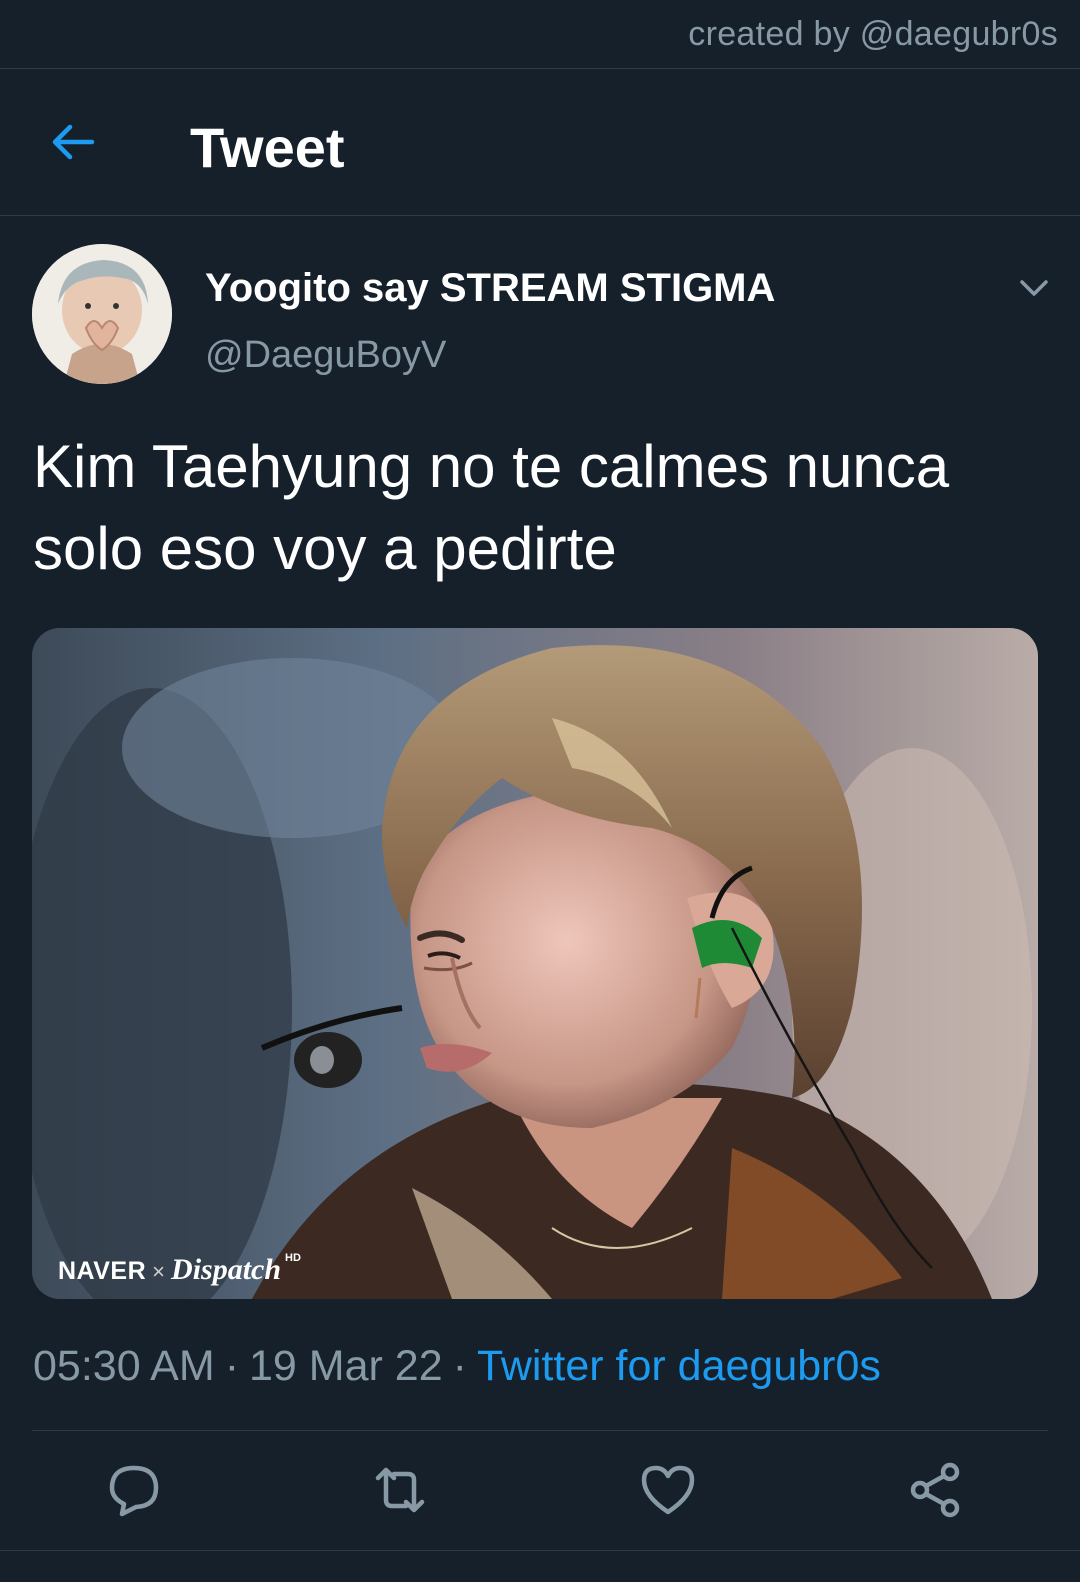 The image size is (1080, 1582). I want to click on reply-icon, so click(134, 1490).